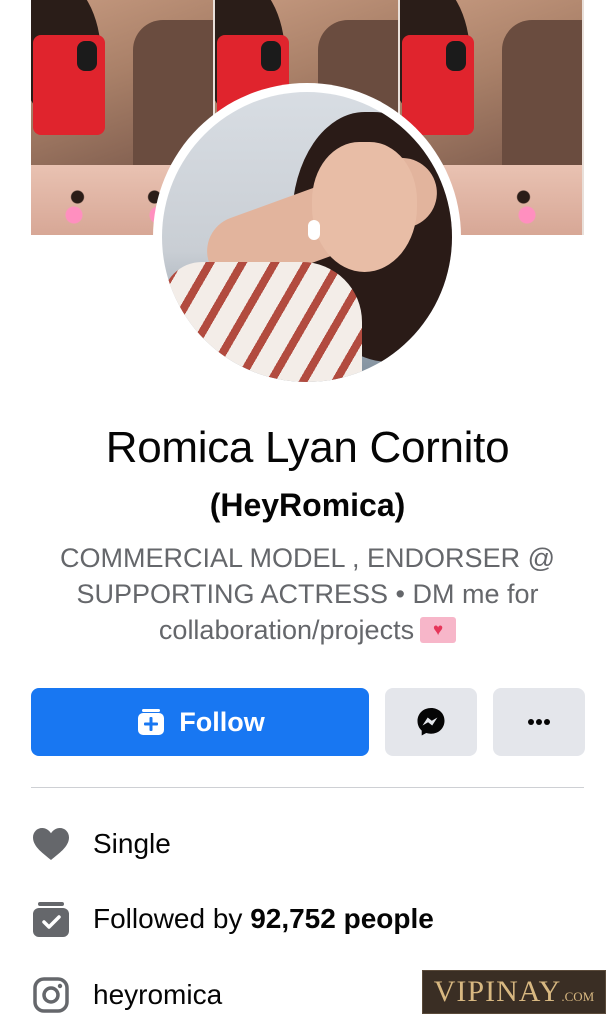 The width and height of the screenshot is (615, 1024). I want to click on watermark-suffix: .COM, so click(578, 996).